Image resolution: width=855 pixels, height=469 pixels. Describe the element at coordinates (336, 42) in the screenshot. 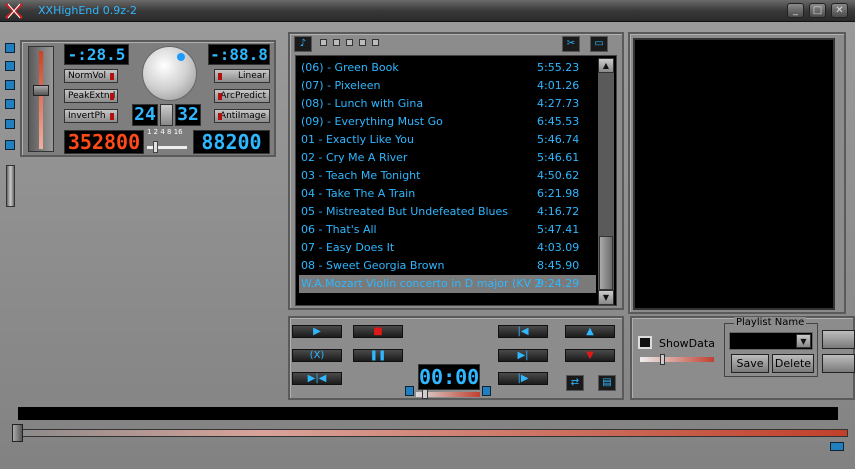

I see `indicator-2-icon` at that location.